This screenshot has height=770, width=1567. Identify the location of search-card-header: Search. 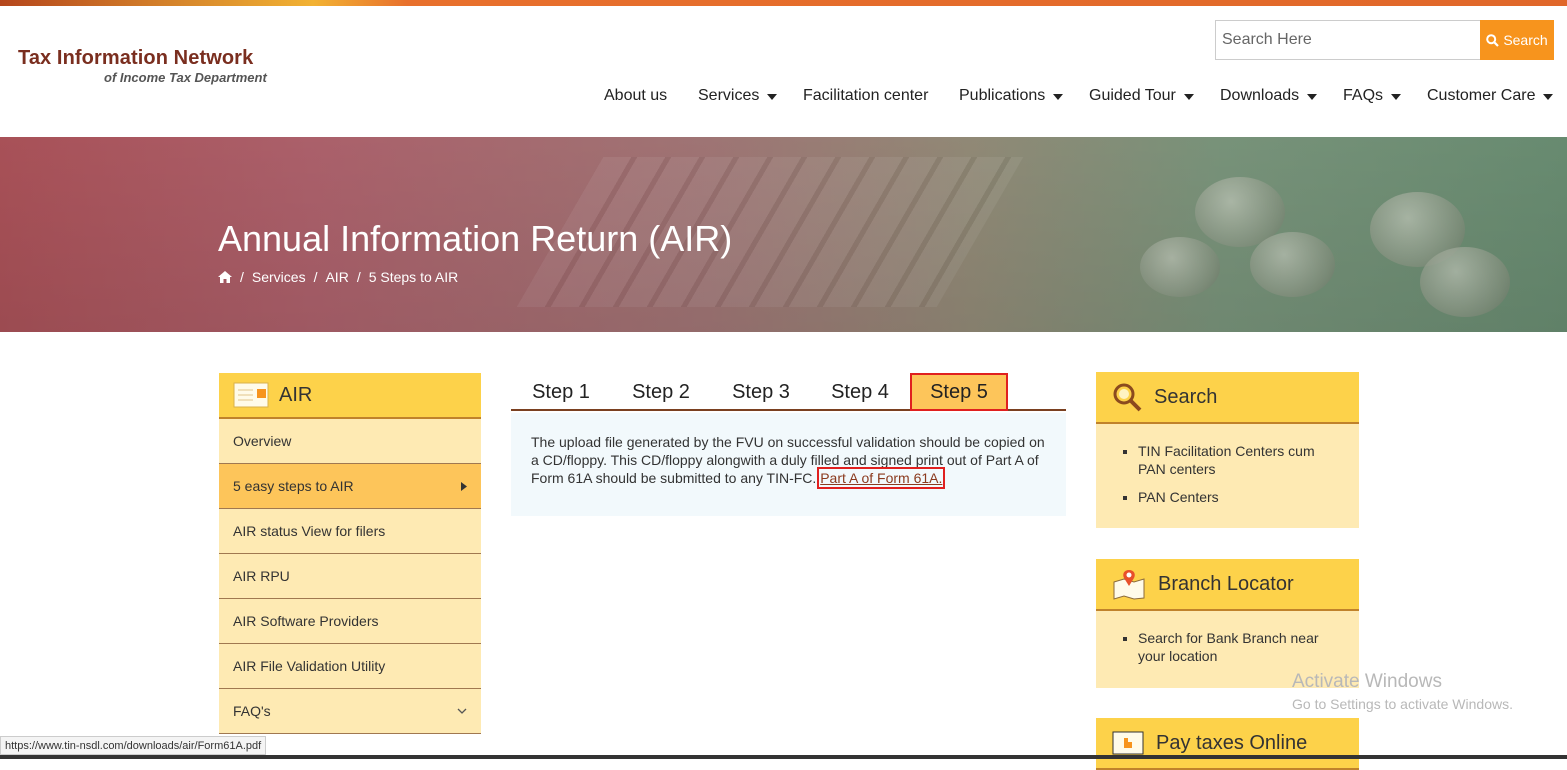
(1227, 398).